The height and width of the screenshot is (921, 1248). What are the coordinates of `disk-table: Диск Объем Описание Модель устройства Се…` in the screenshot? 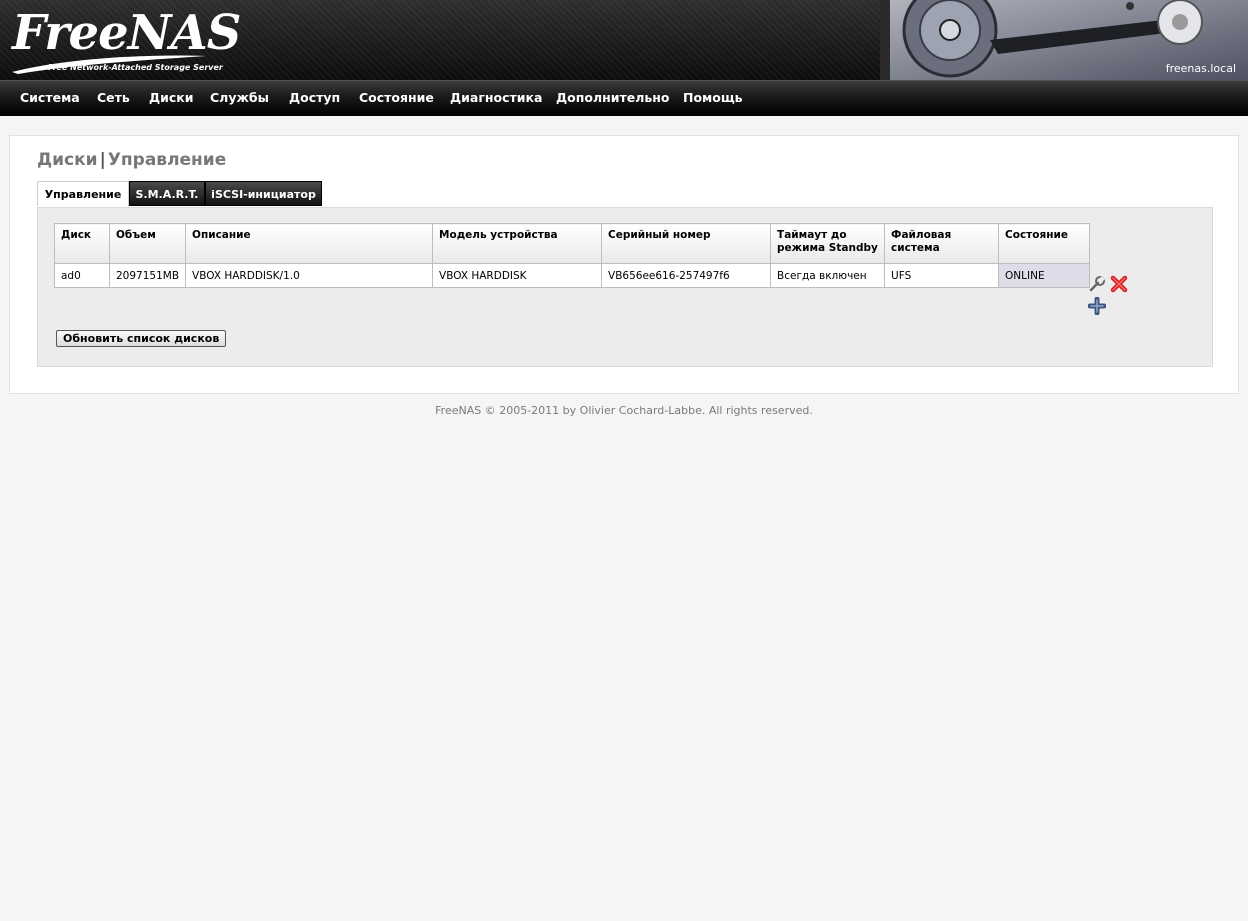 It's located at (572, 255).